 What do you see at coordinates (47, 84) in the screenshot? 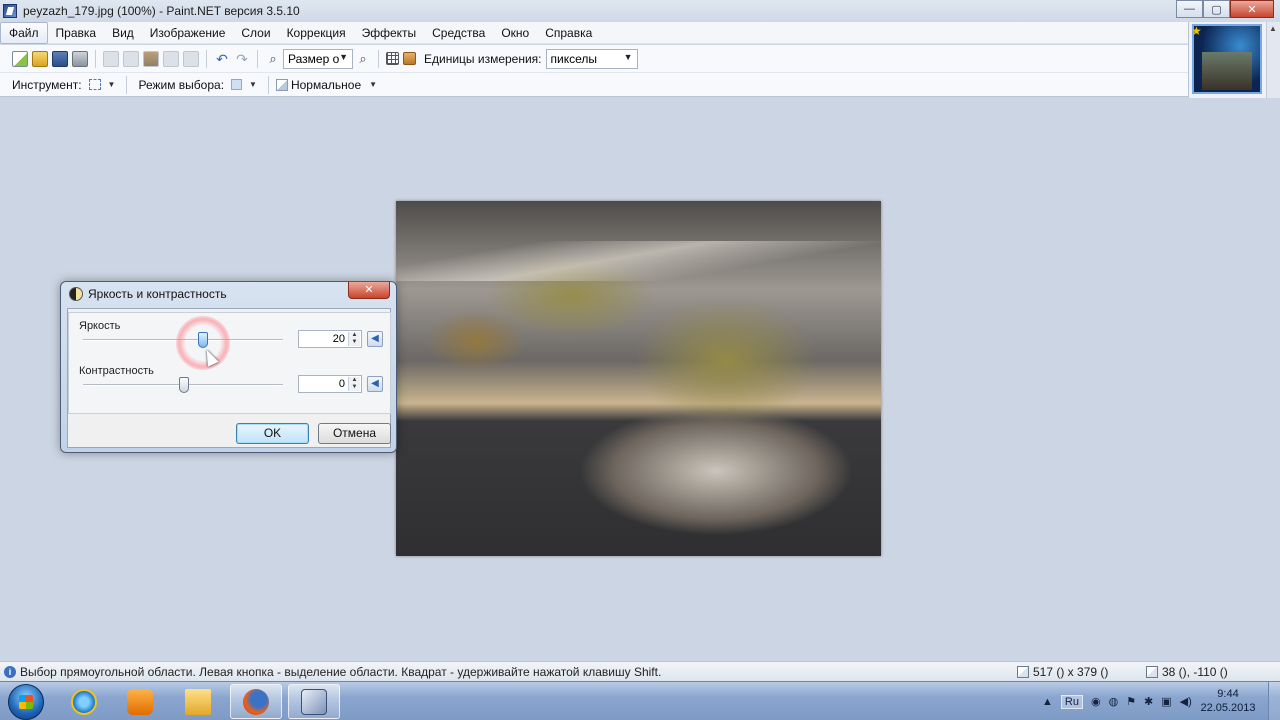
I see `tool-label: Инструмент:` at bounding box center [47, 84].